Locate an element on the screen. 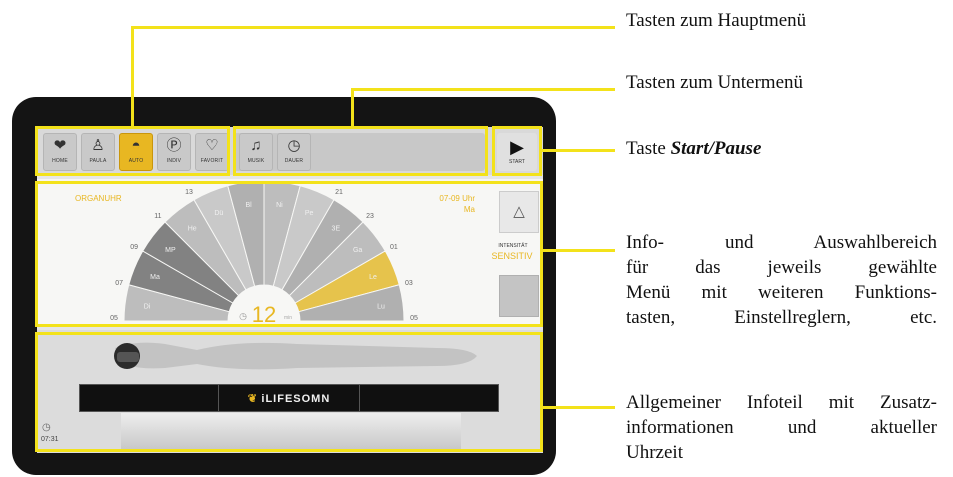  callout-info-line-1: Info- und Auswahlbereich is located at coordinates (781, 242).